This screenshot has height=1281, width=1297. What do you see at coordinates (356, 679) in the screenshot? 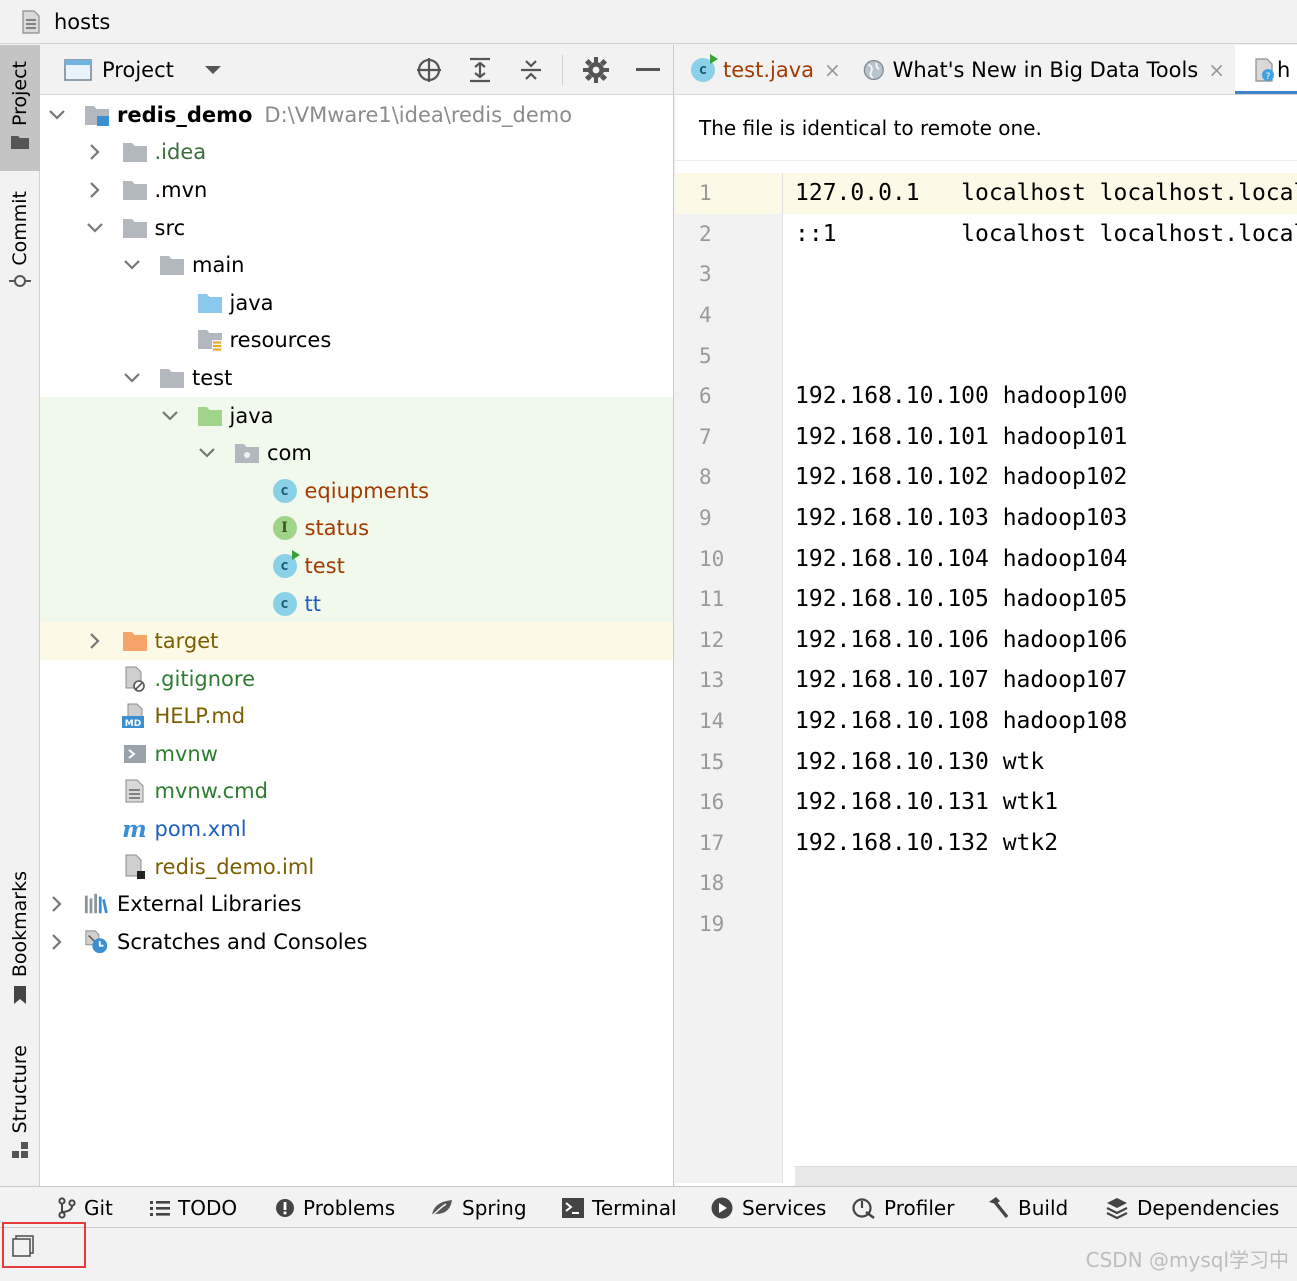
I see `tree-item-gitignore: .gitignore` at bounding box center [356, 679].